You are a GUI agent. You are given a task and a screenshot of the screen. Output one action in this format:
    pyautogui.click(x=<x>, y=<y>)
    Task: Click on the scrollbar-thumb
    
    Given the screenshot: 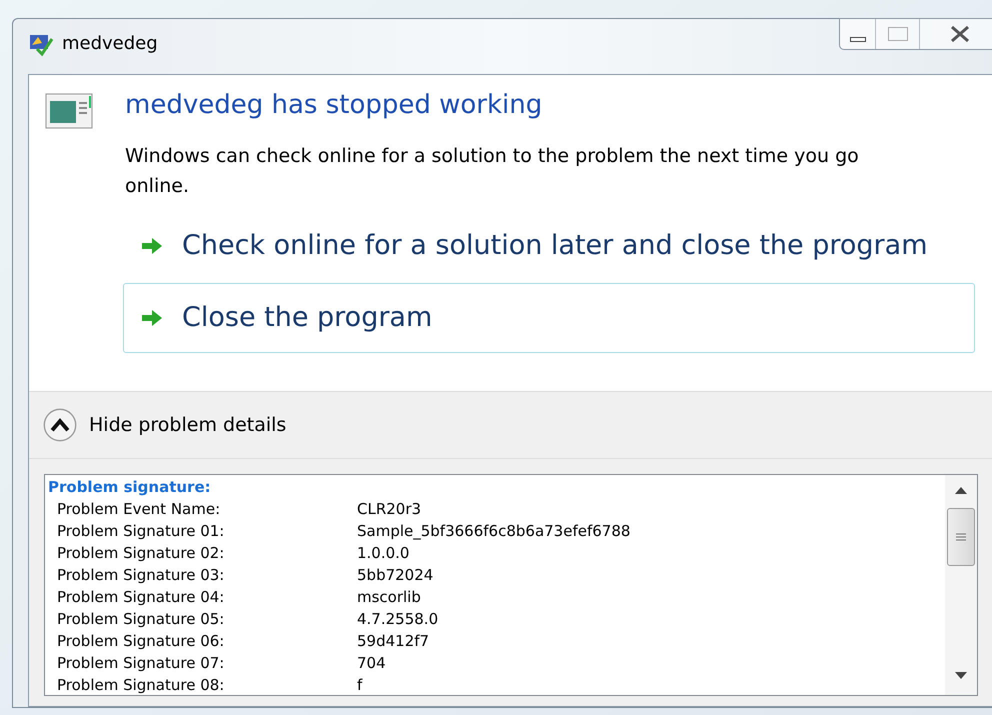 What is the action you would take?
    pyautogui.click(x=961, y=537)
    